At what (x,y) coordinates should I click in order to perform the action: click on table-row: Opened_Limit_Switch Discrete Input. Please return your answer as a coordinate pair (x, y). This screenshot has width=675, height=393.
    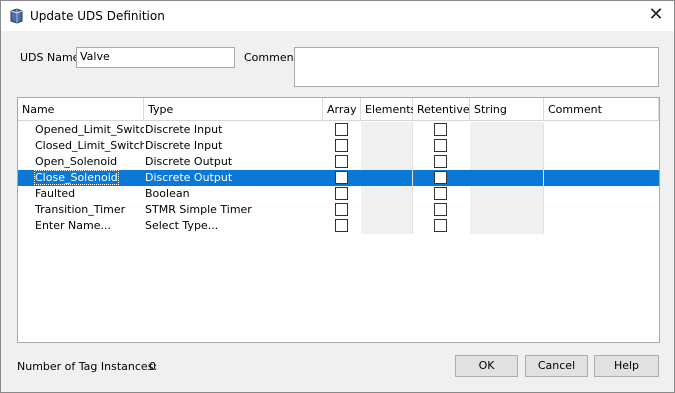
    Looking at the image, I should click on (338, 130).